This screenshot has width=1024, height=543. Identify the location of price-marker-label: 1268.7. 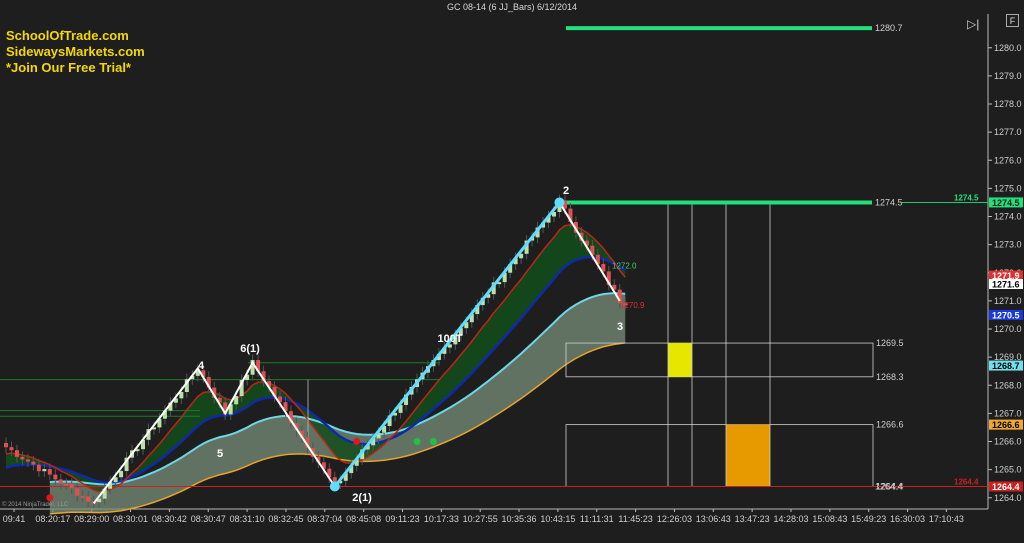
(1006, 366).